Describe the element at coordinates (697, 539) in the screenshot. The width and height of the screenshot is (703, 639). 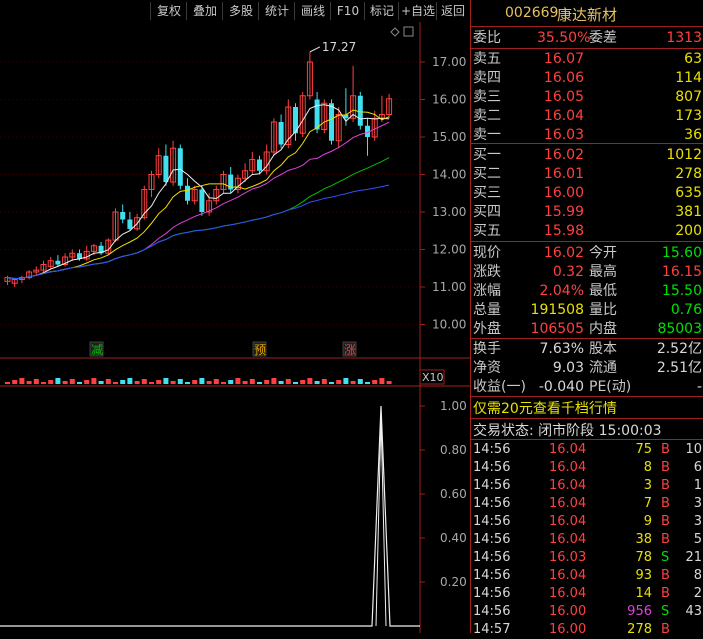
I see `tick-count: 5` at that location.